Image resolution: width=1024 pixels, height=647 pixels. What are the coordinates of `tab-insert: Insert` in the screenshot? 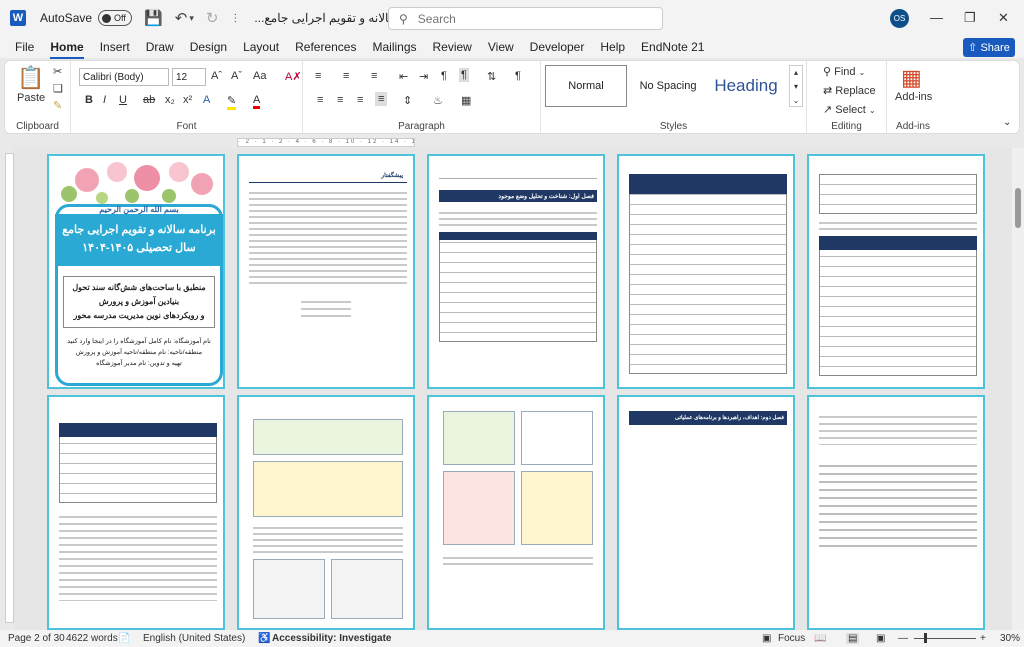 It's located at (115, 47).